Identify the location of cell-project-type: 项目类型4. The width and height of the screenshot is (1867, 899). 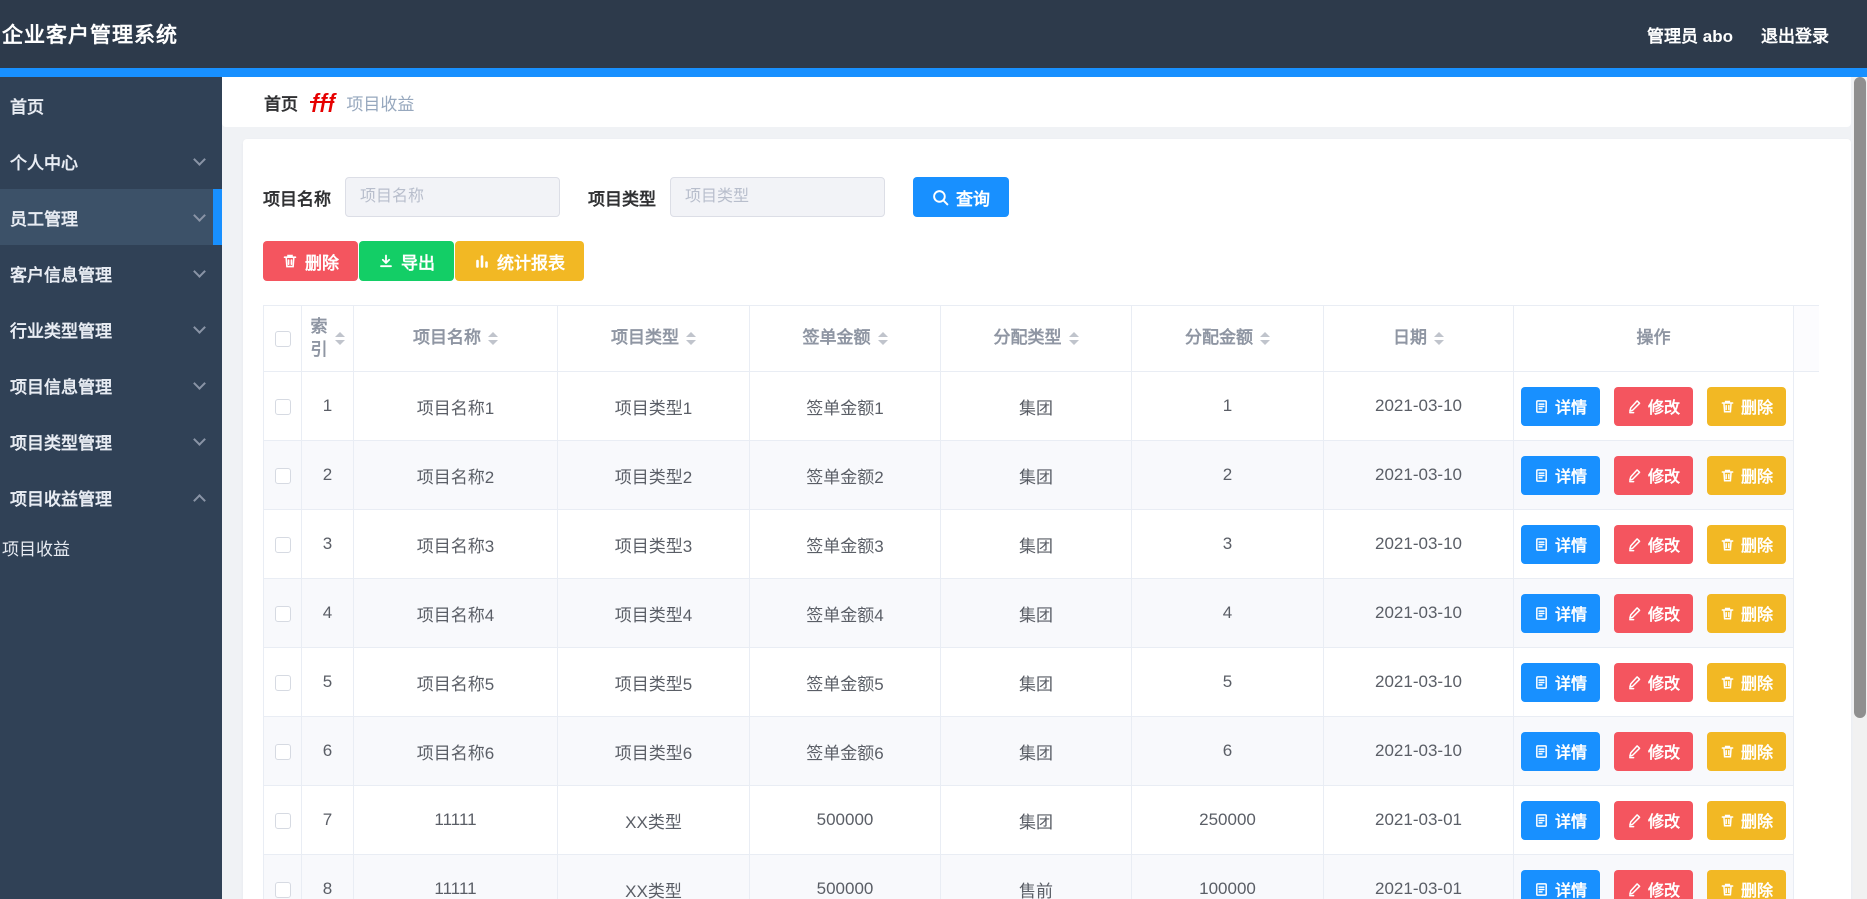
(653, 613).